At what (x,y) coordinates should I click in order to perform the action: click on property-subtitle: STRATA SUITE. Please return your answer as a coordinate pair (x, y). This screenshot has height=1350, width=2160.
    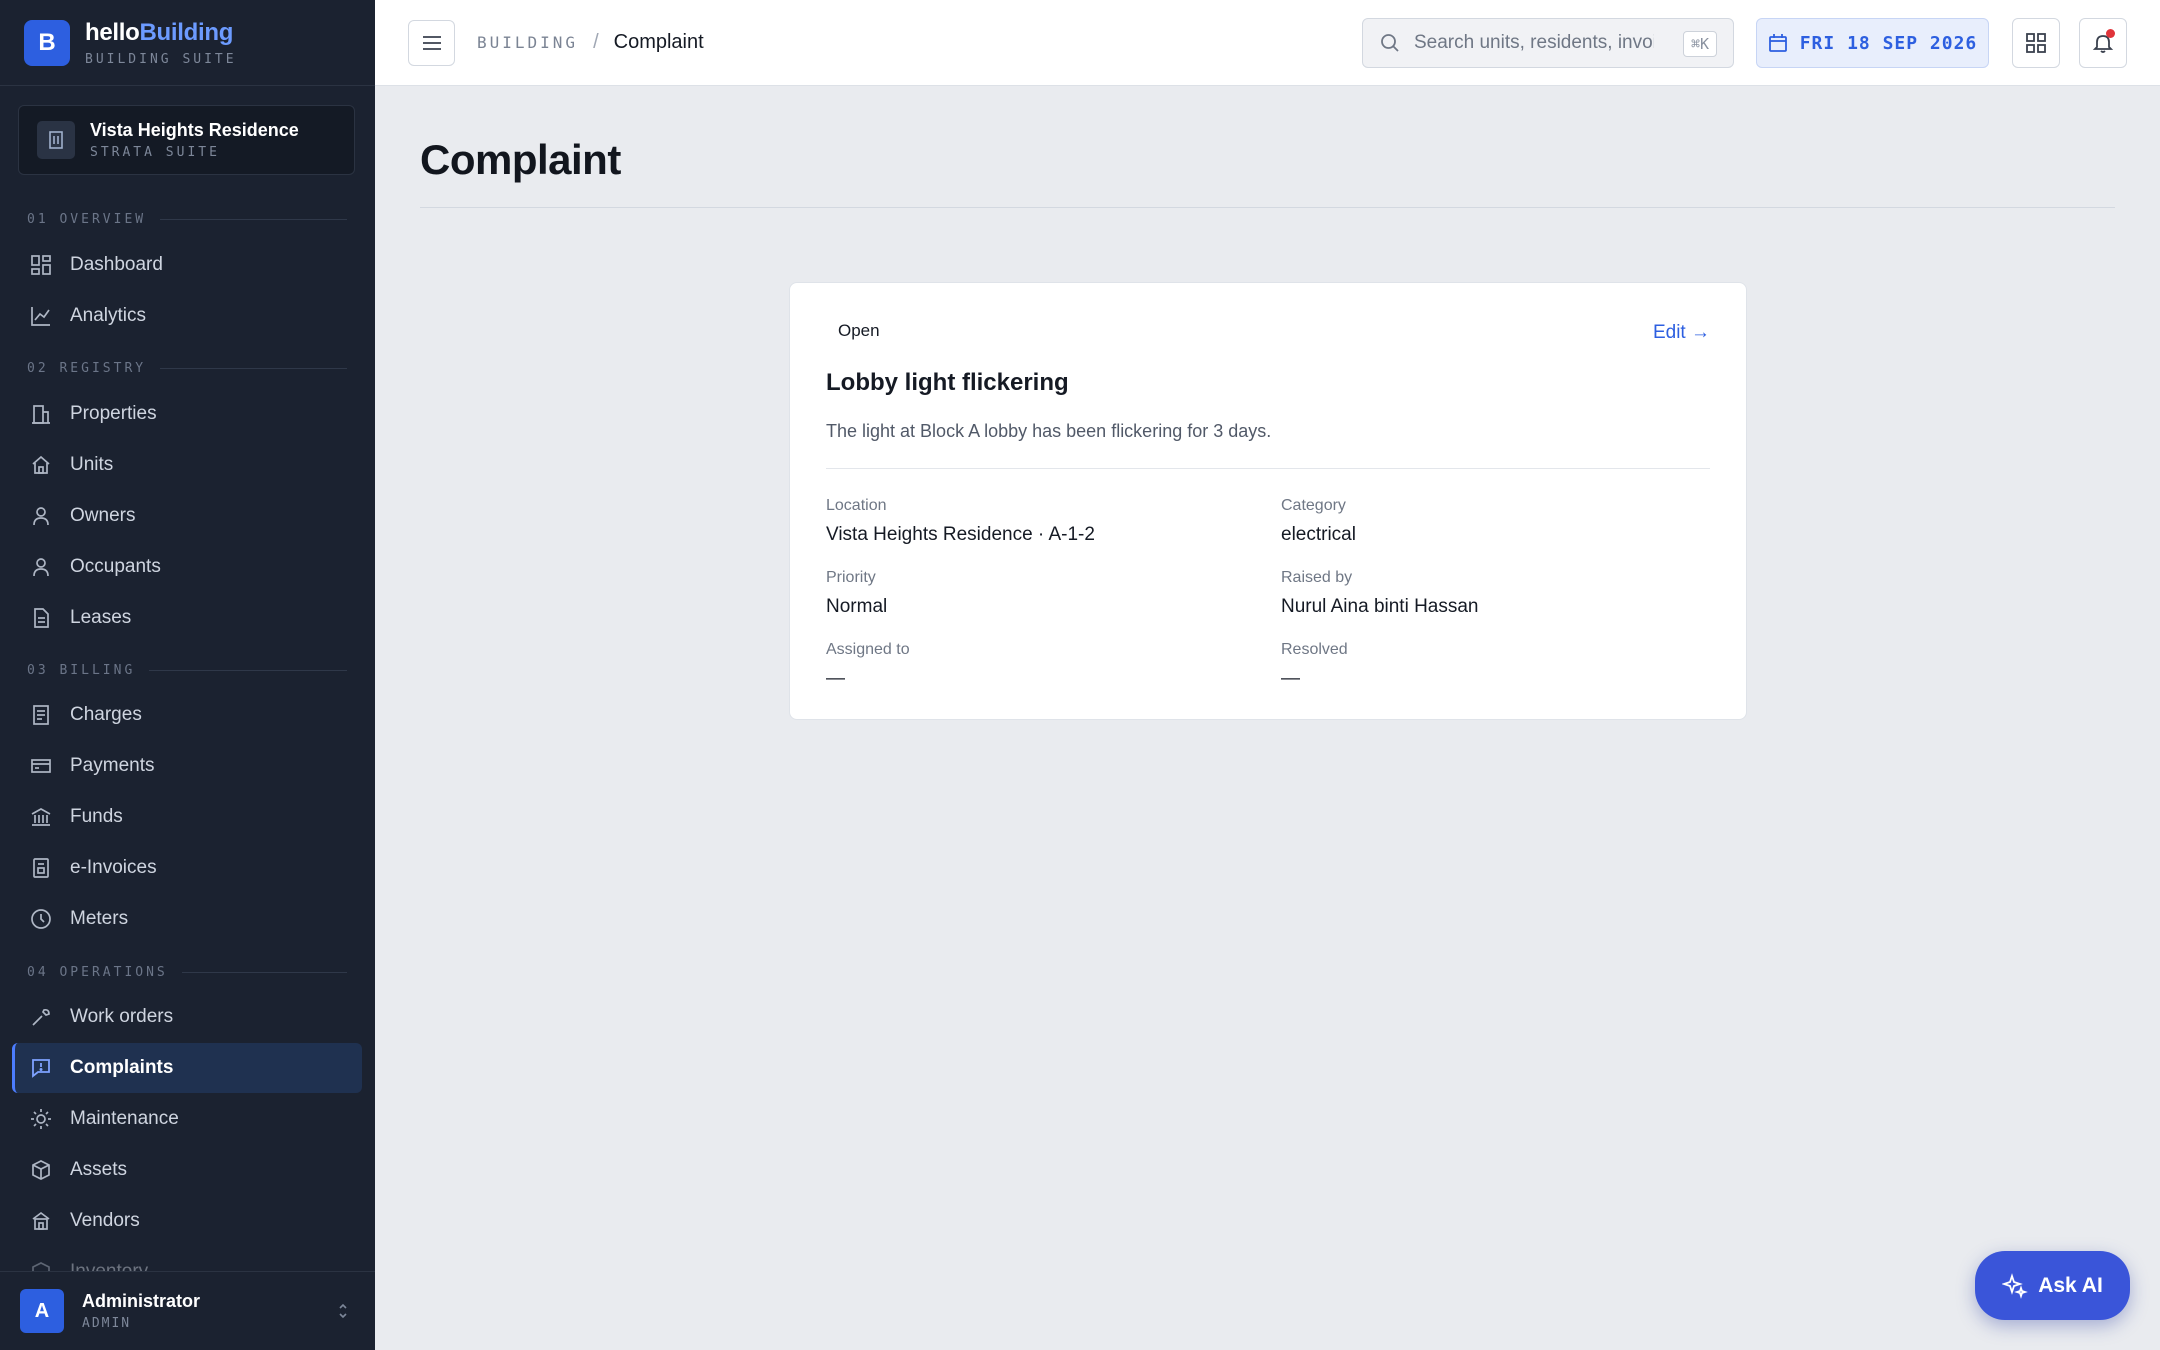
    Looking at the image, I should click on (155, 152).